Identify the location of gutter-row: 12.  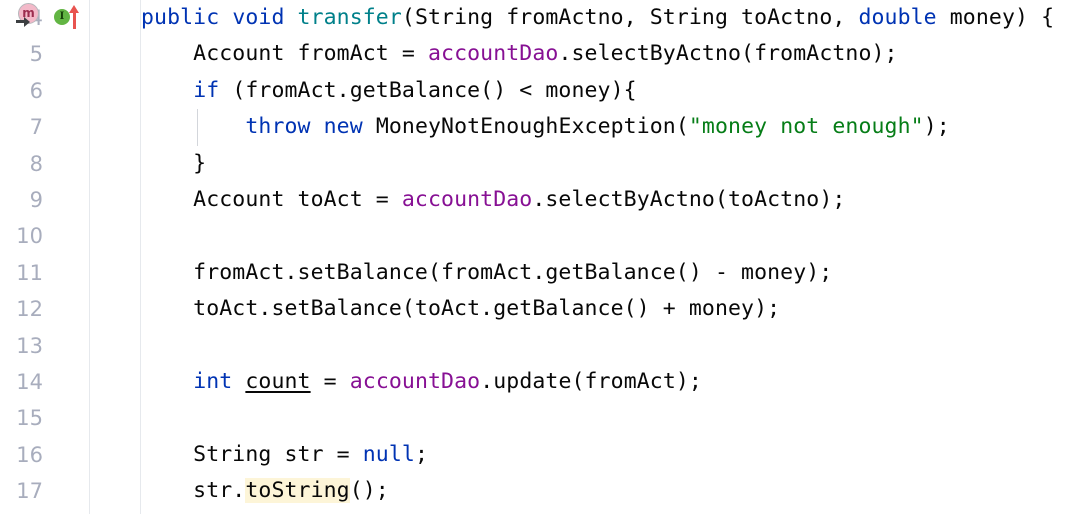
(45, 309).